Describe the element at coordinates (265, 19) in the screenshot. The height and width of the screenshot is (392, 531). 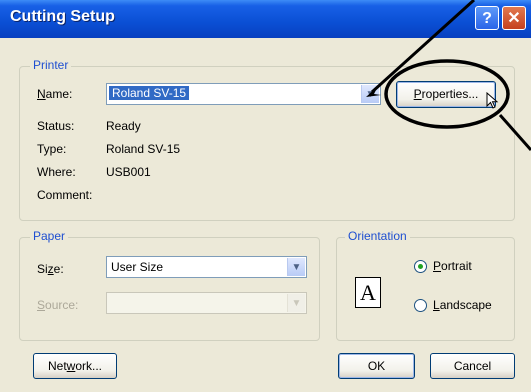
I see `title-bar: Cutting Setup ? ✕` at that location.